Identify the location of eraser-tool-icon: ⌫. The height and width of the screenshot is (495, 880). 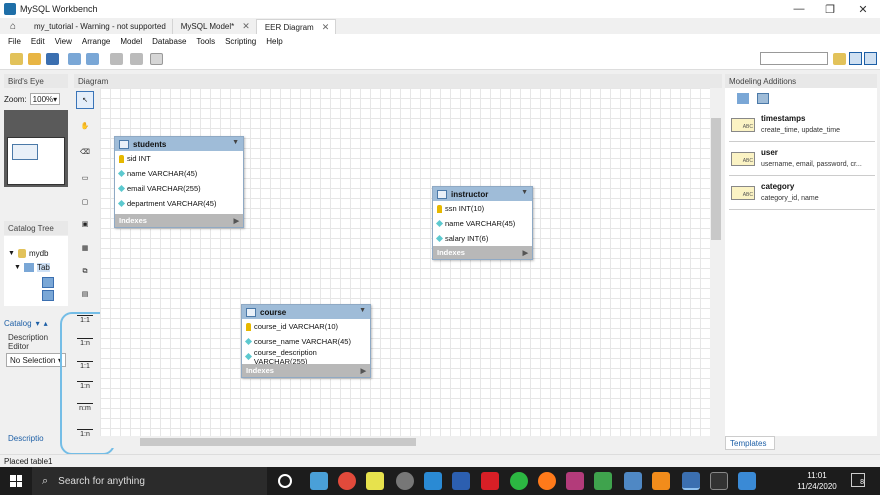
(85, 152).